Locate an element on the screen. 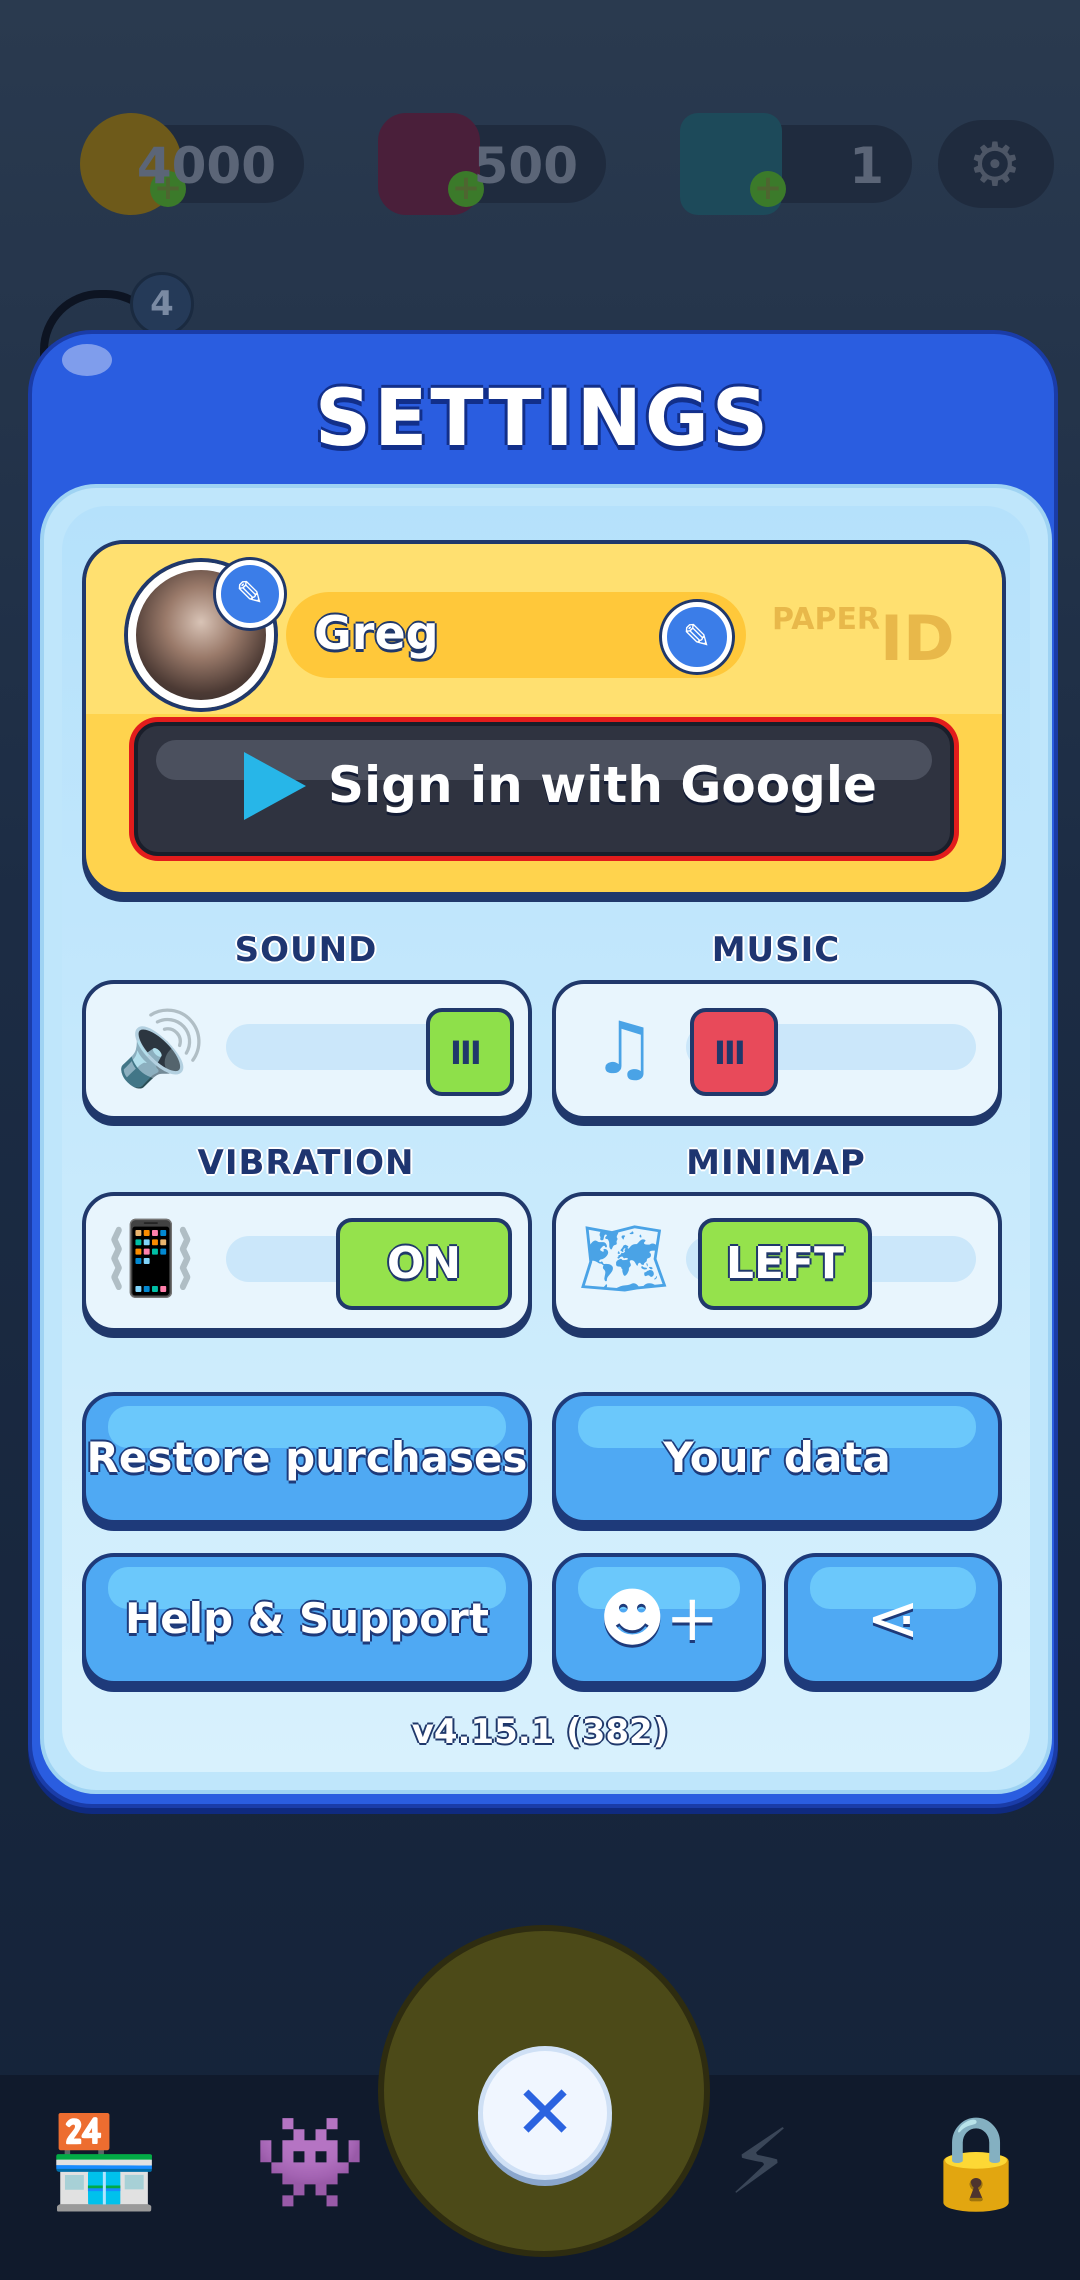 The height and width of the screenshot is (2280, 1080). music-slider-handle: III is located at coordinates (734, 1052).